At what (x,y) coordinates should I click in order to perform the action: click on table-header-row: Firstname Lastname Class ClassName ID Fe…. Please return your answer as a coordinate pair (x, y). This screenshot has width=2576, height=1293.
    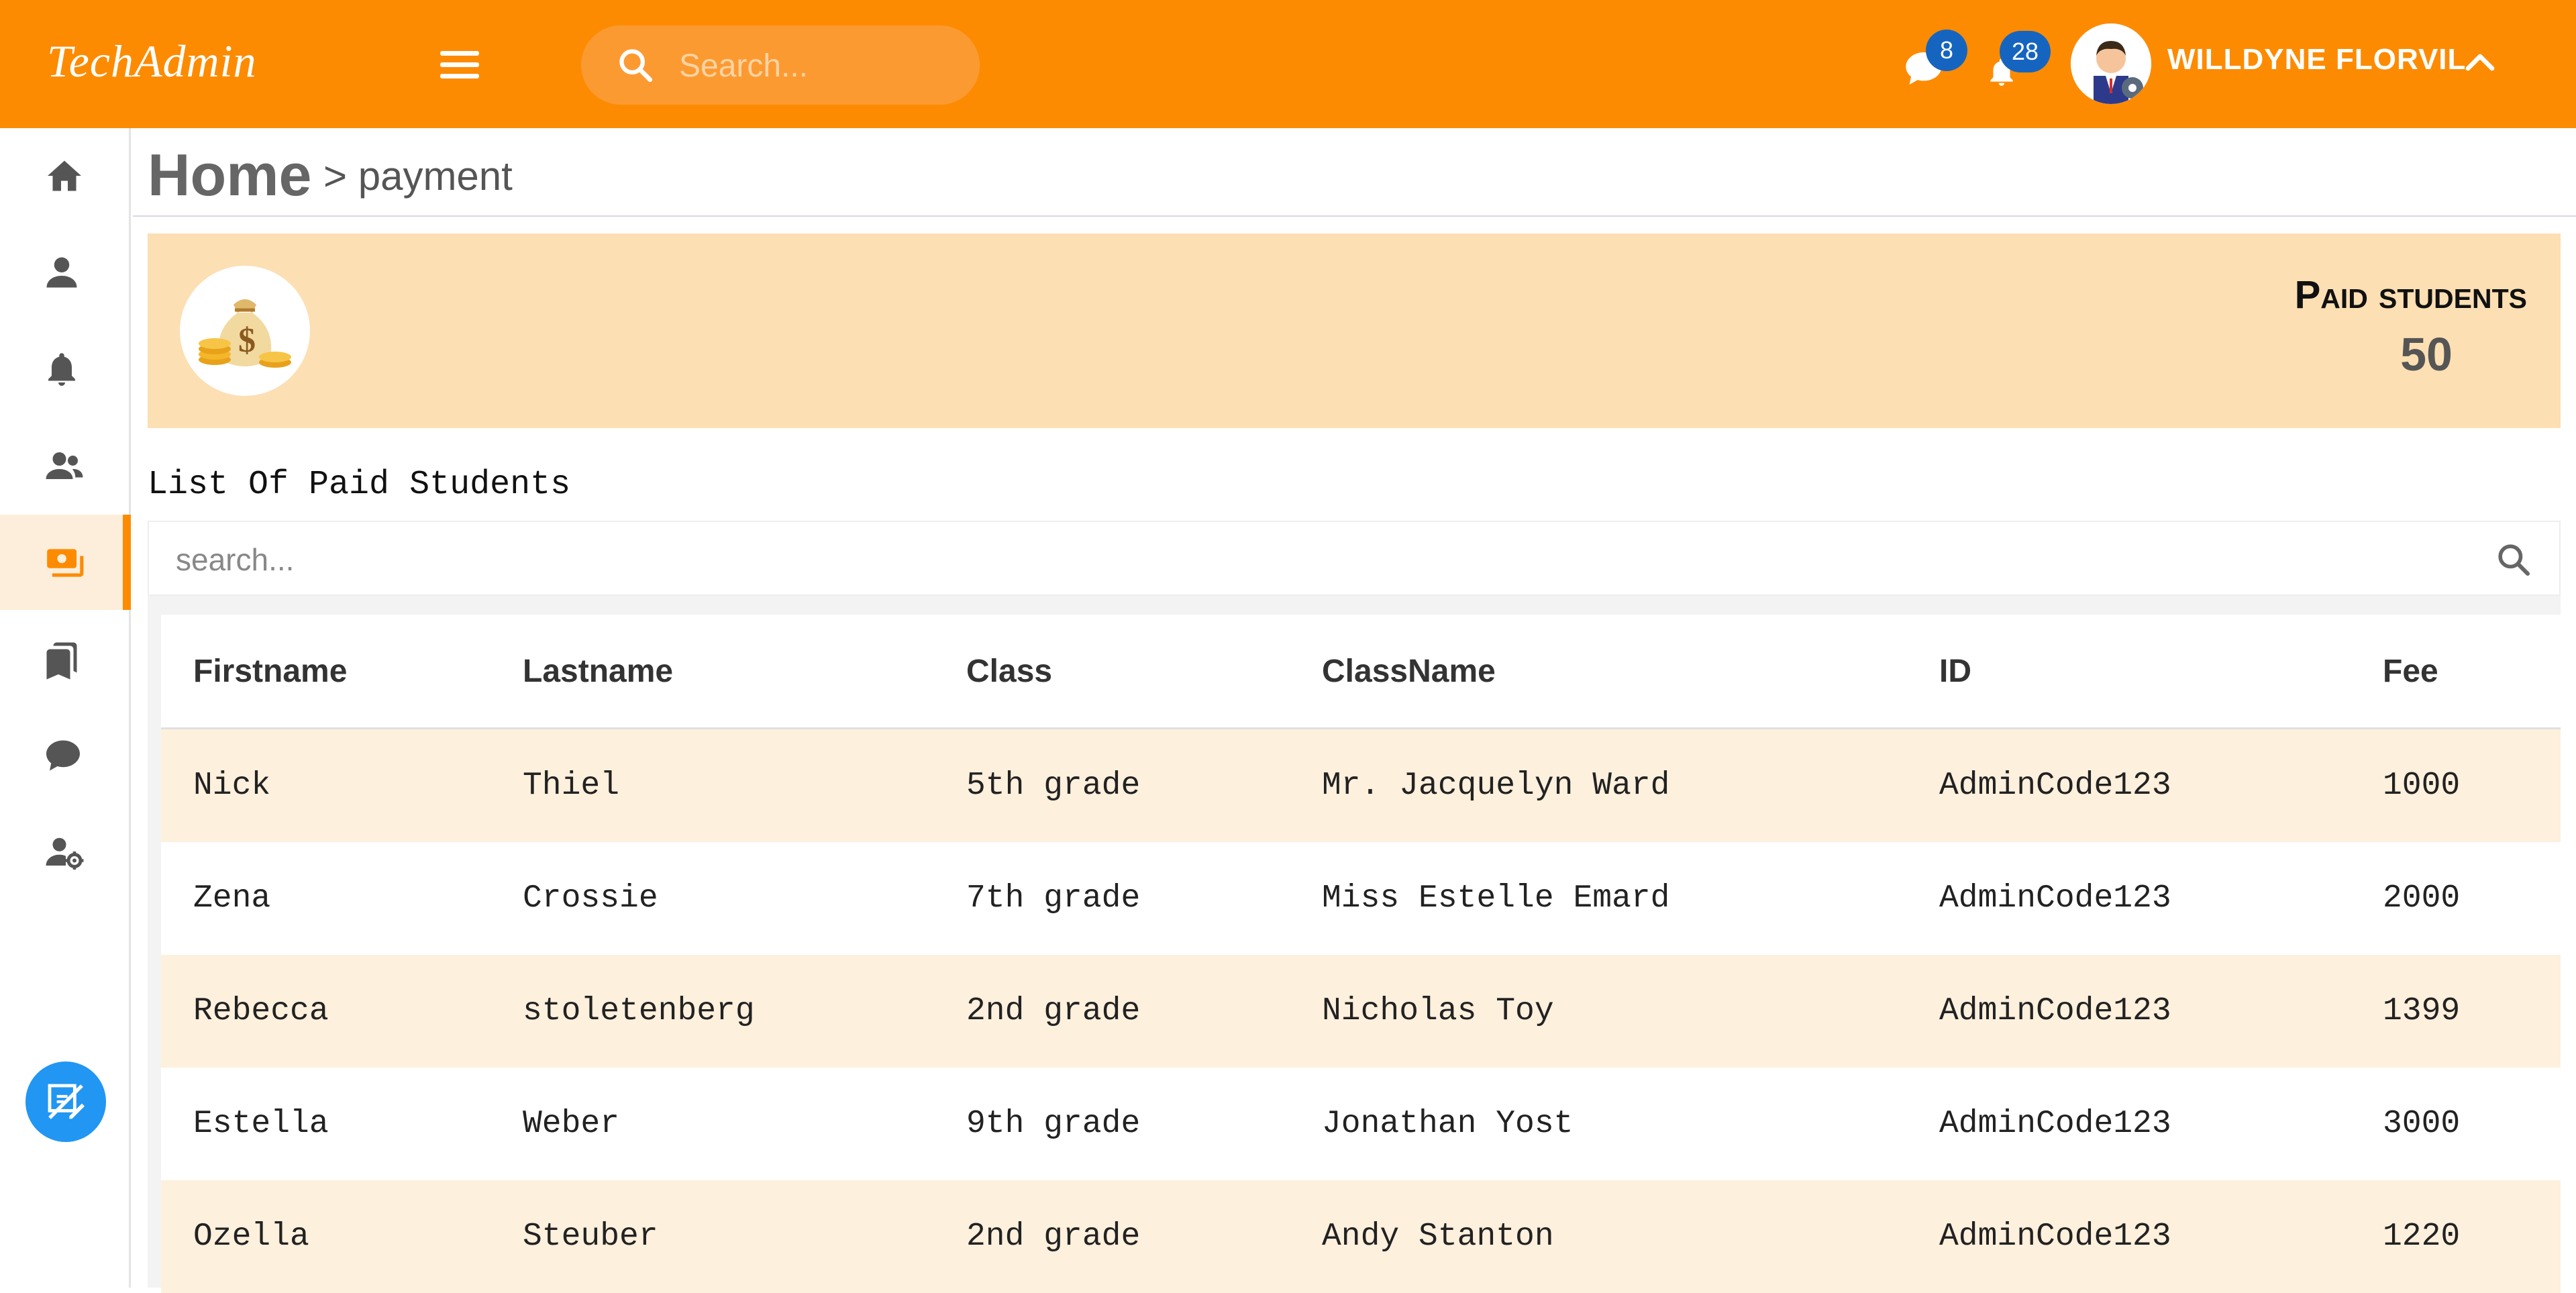
    Looking at the image, I should click on (1361, 672).